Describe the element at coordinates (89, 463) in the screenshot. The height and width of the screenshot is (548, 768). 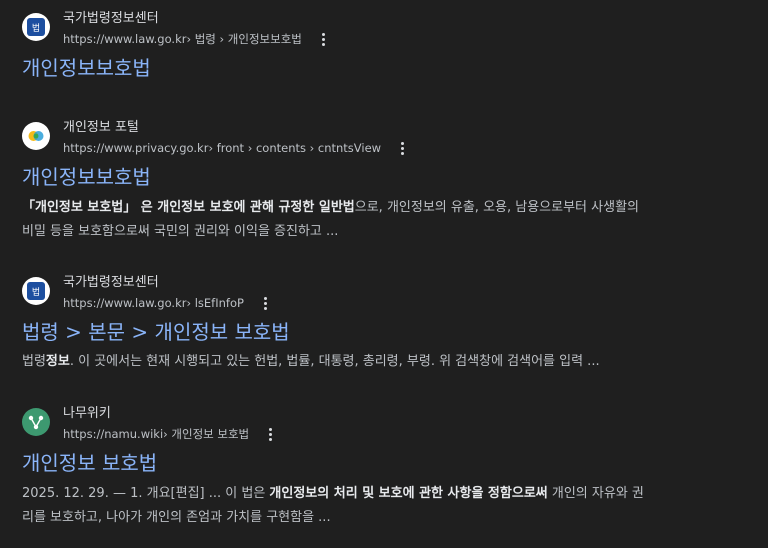
I see `result-title-link: 개인정보 보호법` at that location.